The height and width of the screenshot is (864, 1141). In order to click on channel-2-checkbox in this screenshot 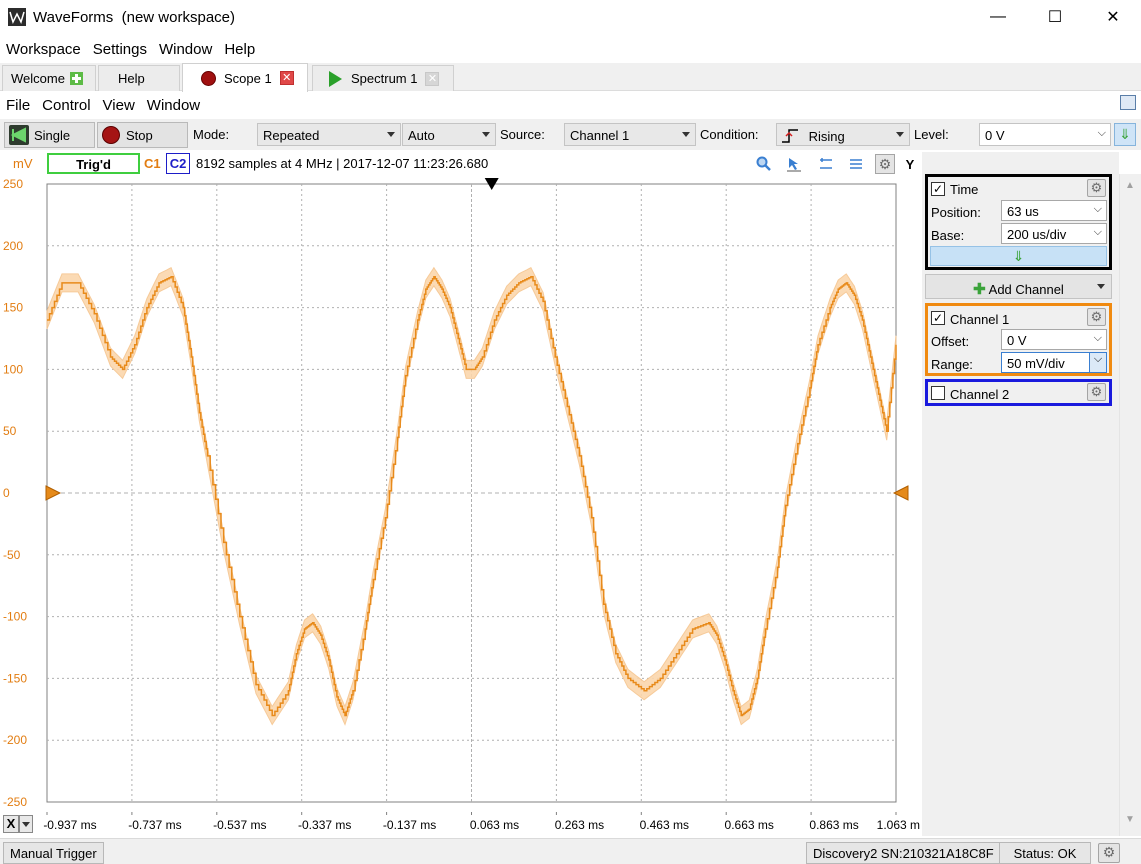, I will do `click(938, 393)`.